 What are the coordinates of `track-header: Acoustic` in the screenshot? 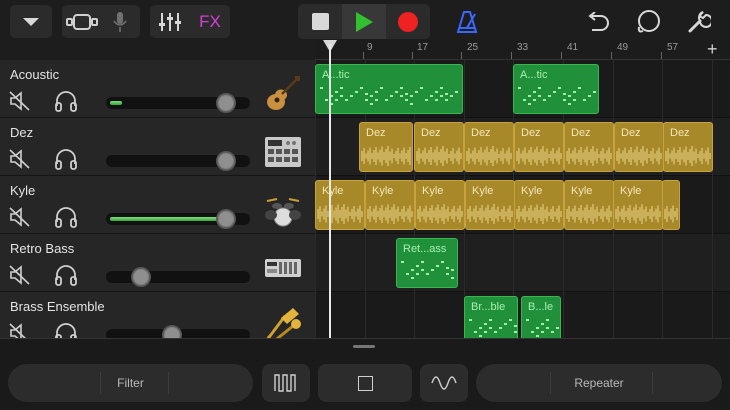 It's located at (157, 89).